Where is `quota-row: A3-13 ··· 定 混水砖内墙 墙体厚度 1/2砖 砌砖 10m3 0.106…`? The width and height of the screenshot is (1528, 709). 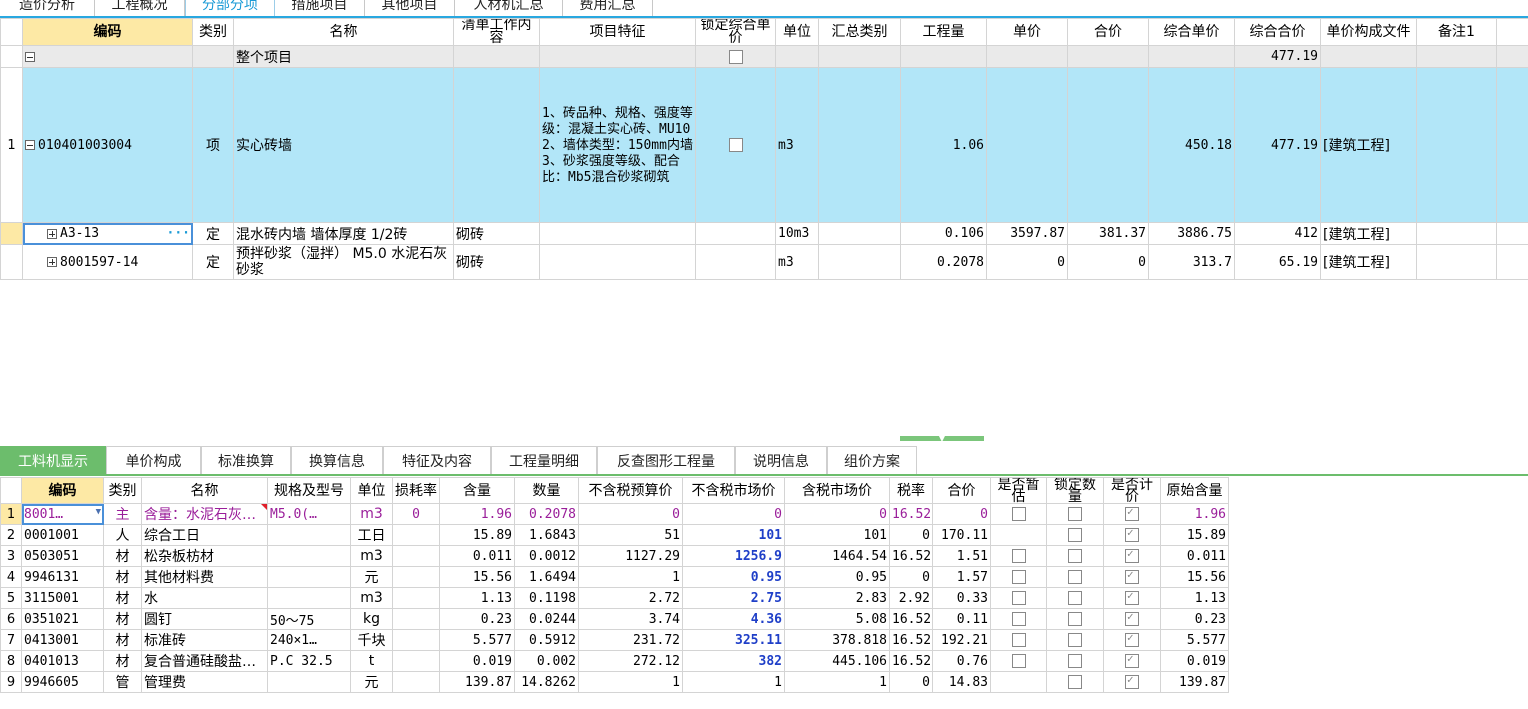 quota-row: A3-13 ··· 定 混水砖内墙 墙体厚度 1/2砖 砌砖 10m3 0.106… is located at coordinates (764, 233).